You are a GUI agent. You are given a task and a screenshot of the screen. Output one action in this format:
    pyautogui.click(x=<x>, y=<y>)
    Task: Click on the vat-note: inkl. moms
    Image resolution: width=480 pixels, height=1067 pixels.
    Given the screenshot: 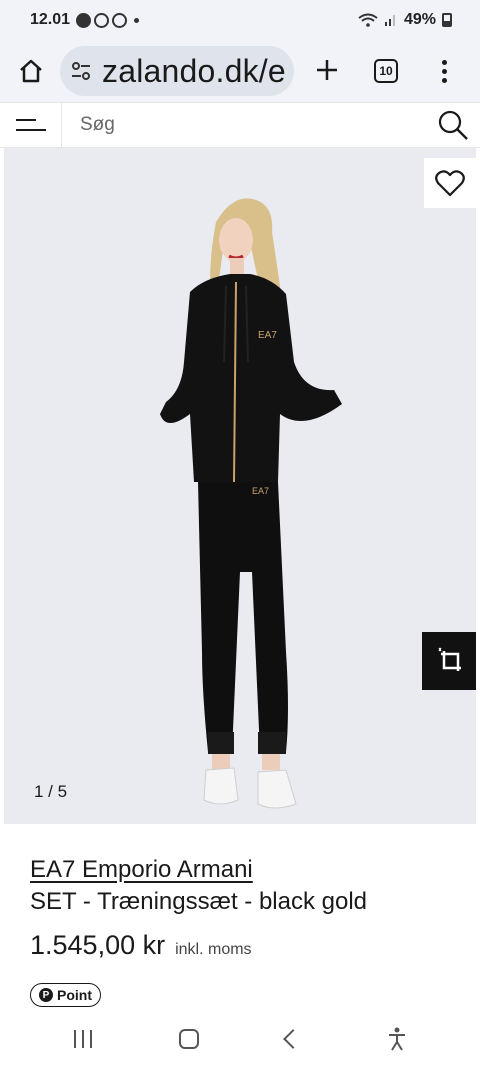 What is the action you would take?
    pyautogui.click(x=213, y=949)
    